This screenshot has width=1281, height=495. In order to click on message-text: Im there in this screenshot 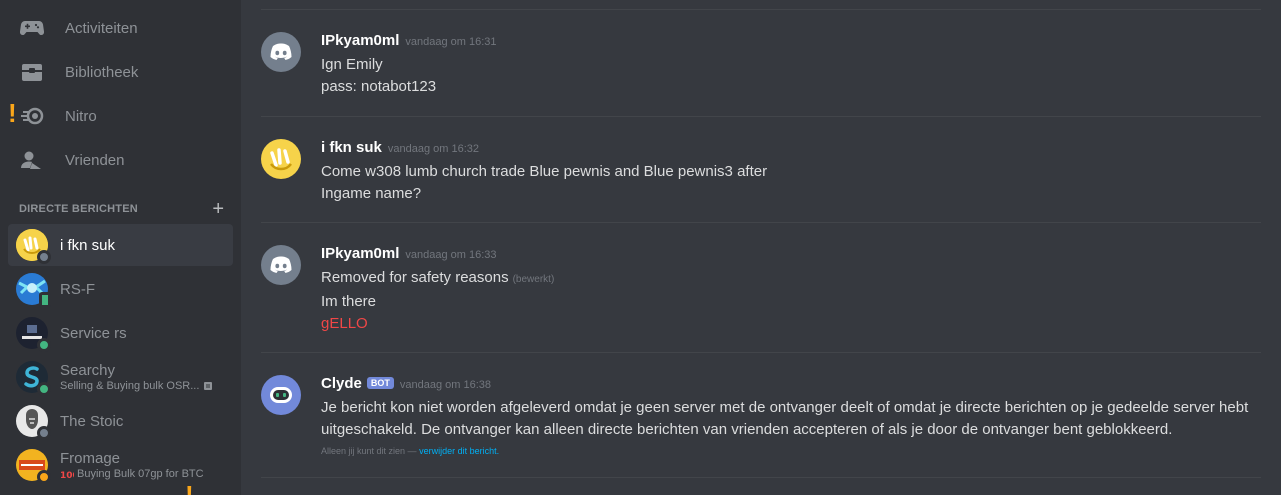, I will do `click(349, 301)`.